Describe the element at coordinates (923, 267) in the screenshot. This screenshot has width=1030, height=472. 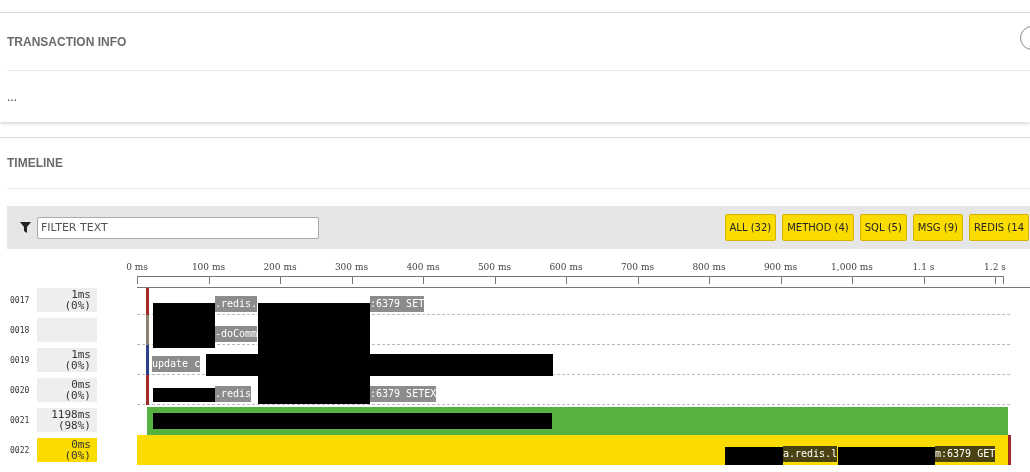
I see `axis-label: 1.1 s` at that location.